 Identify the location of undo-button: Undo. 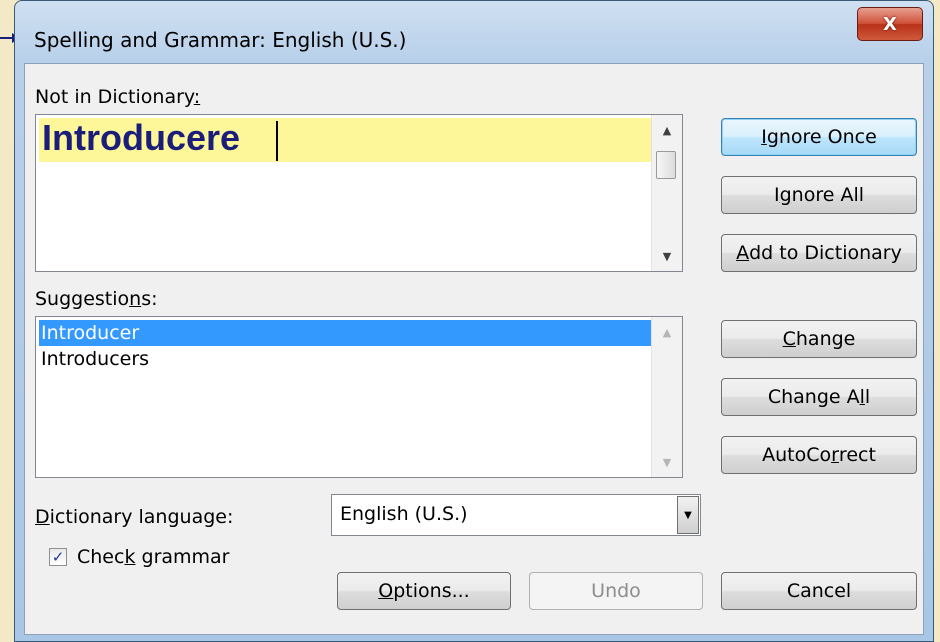
(616, 591).